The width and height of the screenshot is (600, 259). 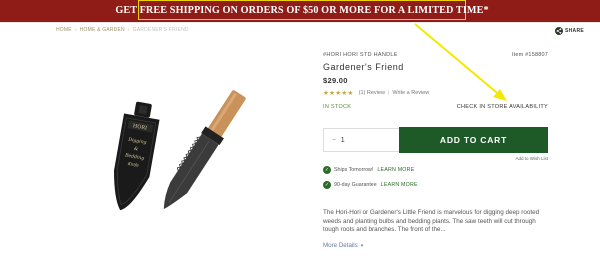 What do you see at coordinates (372, 93) in the screenshot?
I see `reviews-link: (1) Review` at bounding box center [372, 93].